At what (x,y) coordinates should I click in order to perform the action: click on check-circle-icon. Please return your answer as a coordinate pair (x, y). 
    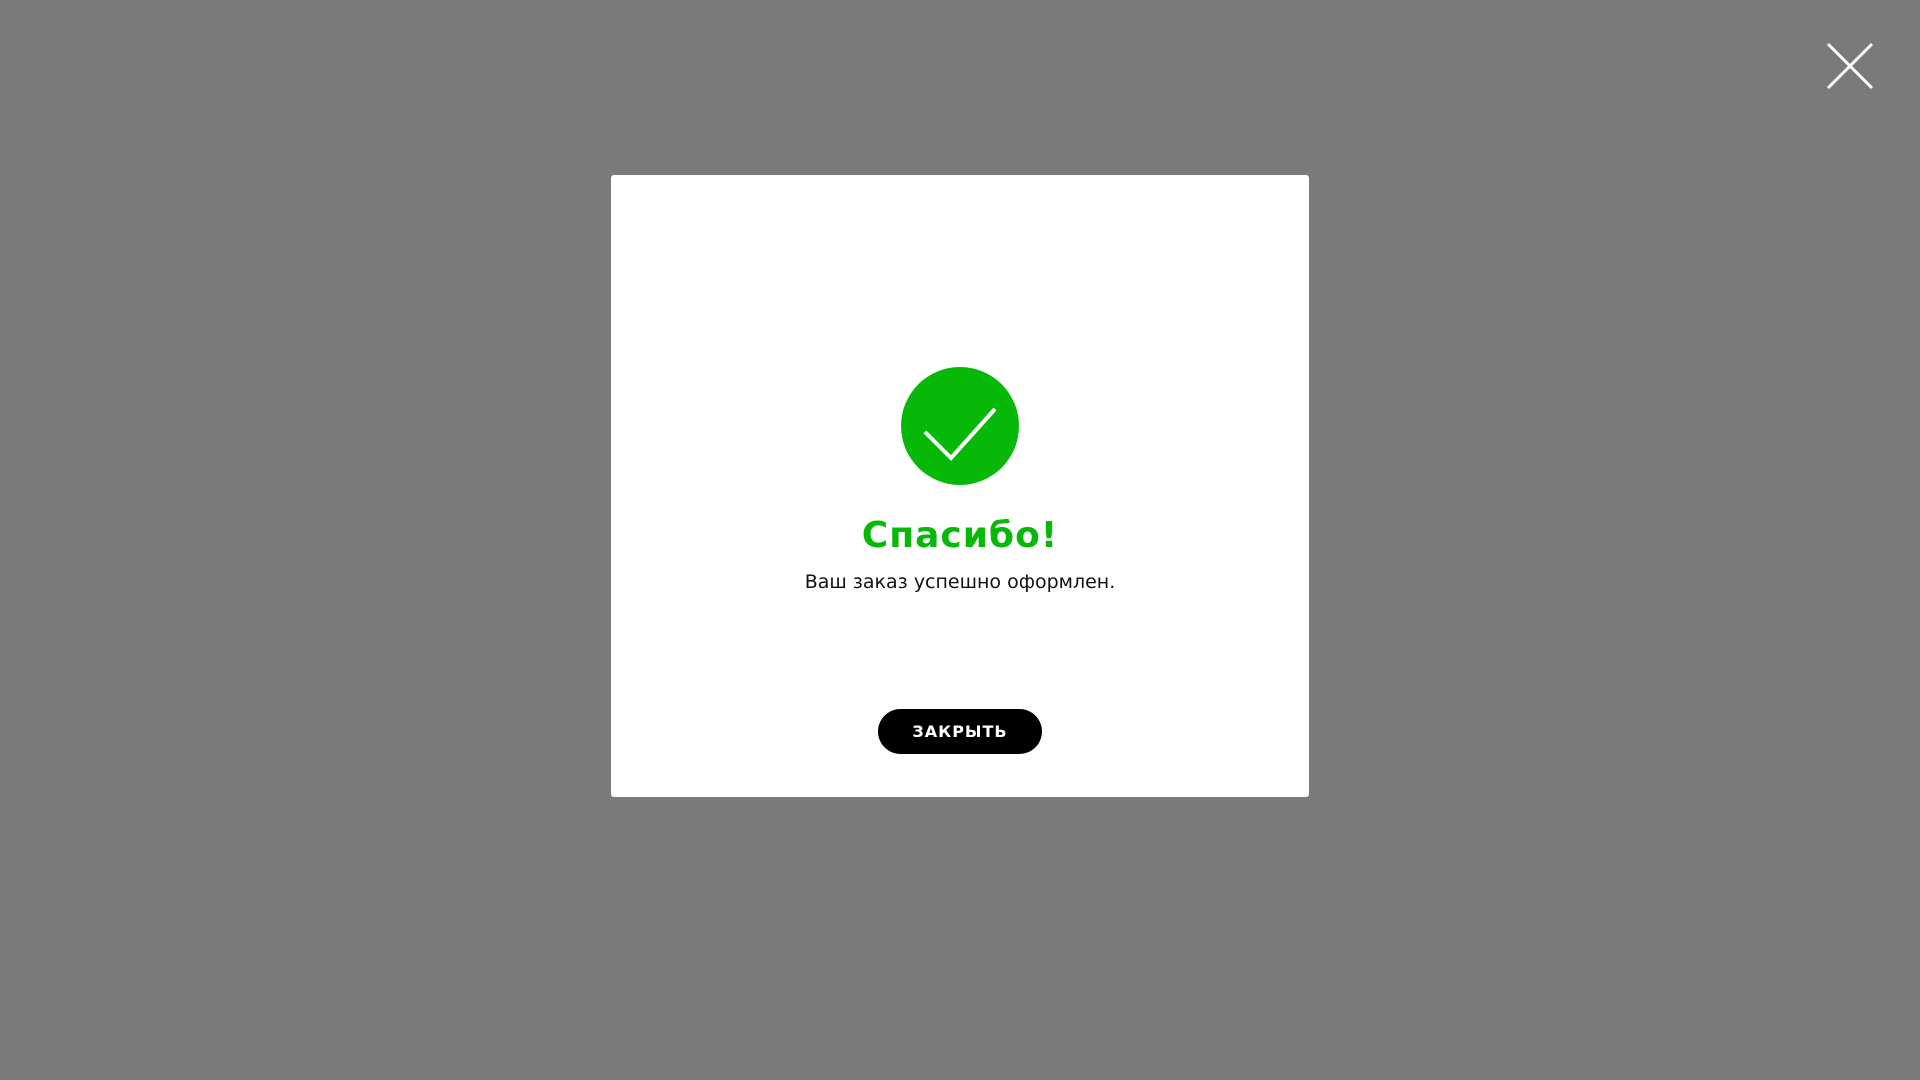
    Looking at the image, I should click on (960, 426).